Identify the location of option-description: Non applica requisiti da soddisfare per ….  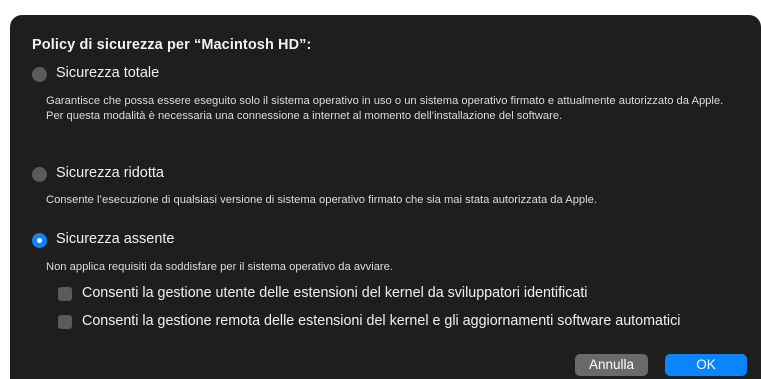
(219, 267).